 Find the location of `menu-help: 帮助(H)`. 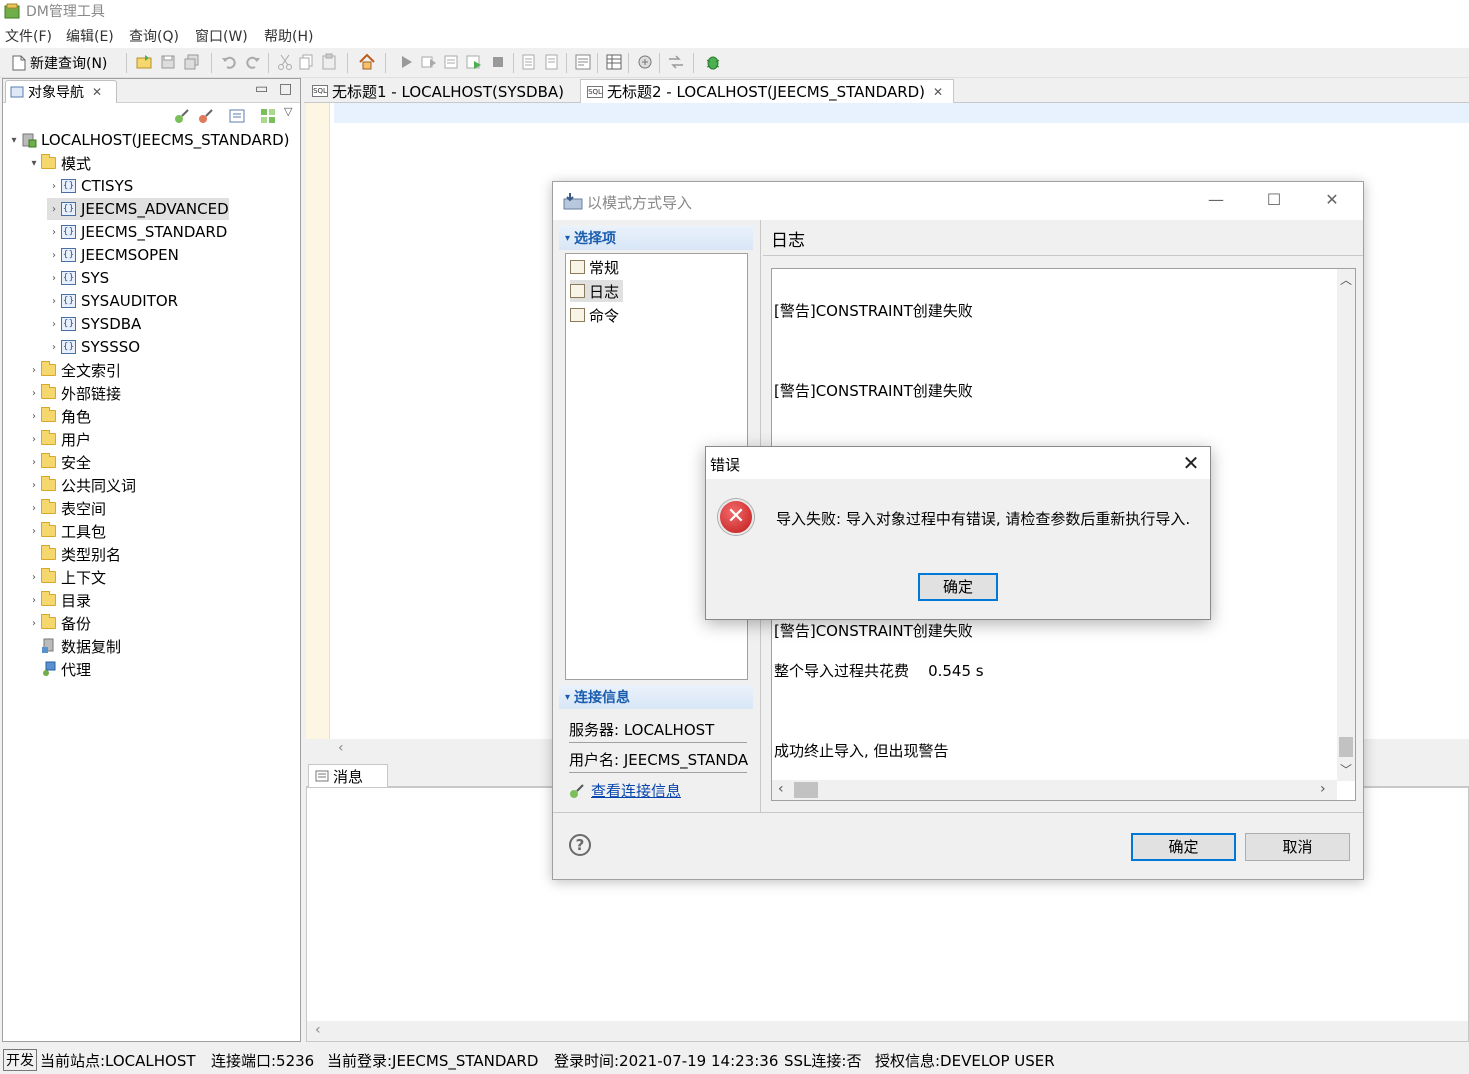

menu-help: 帮助(H) is located at coordinates (288, 36).